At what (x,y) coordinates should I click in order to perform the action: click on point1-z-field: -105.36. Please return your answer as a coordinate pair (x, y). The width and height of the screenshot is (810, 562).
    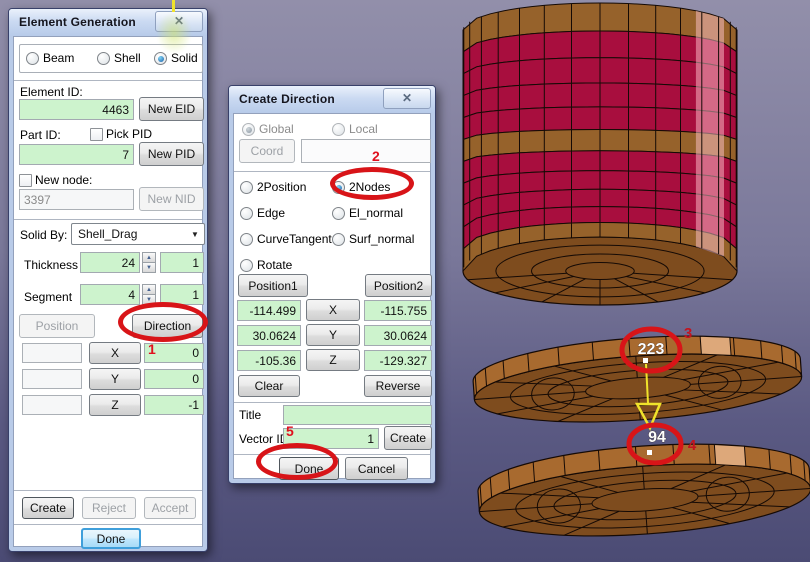
    Looking at the image, I should click on (269, 360).